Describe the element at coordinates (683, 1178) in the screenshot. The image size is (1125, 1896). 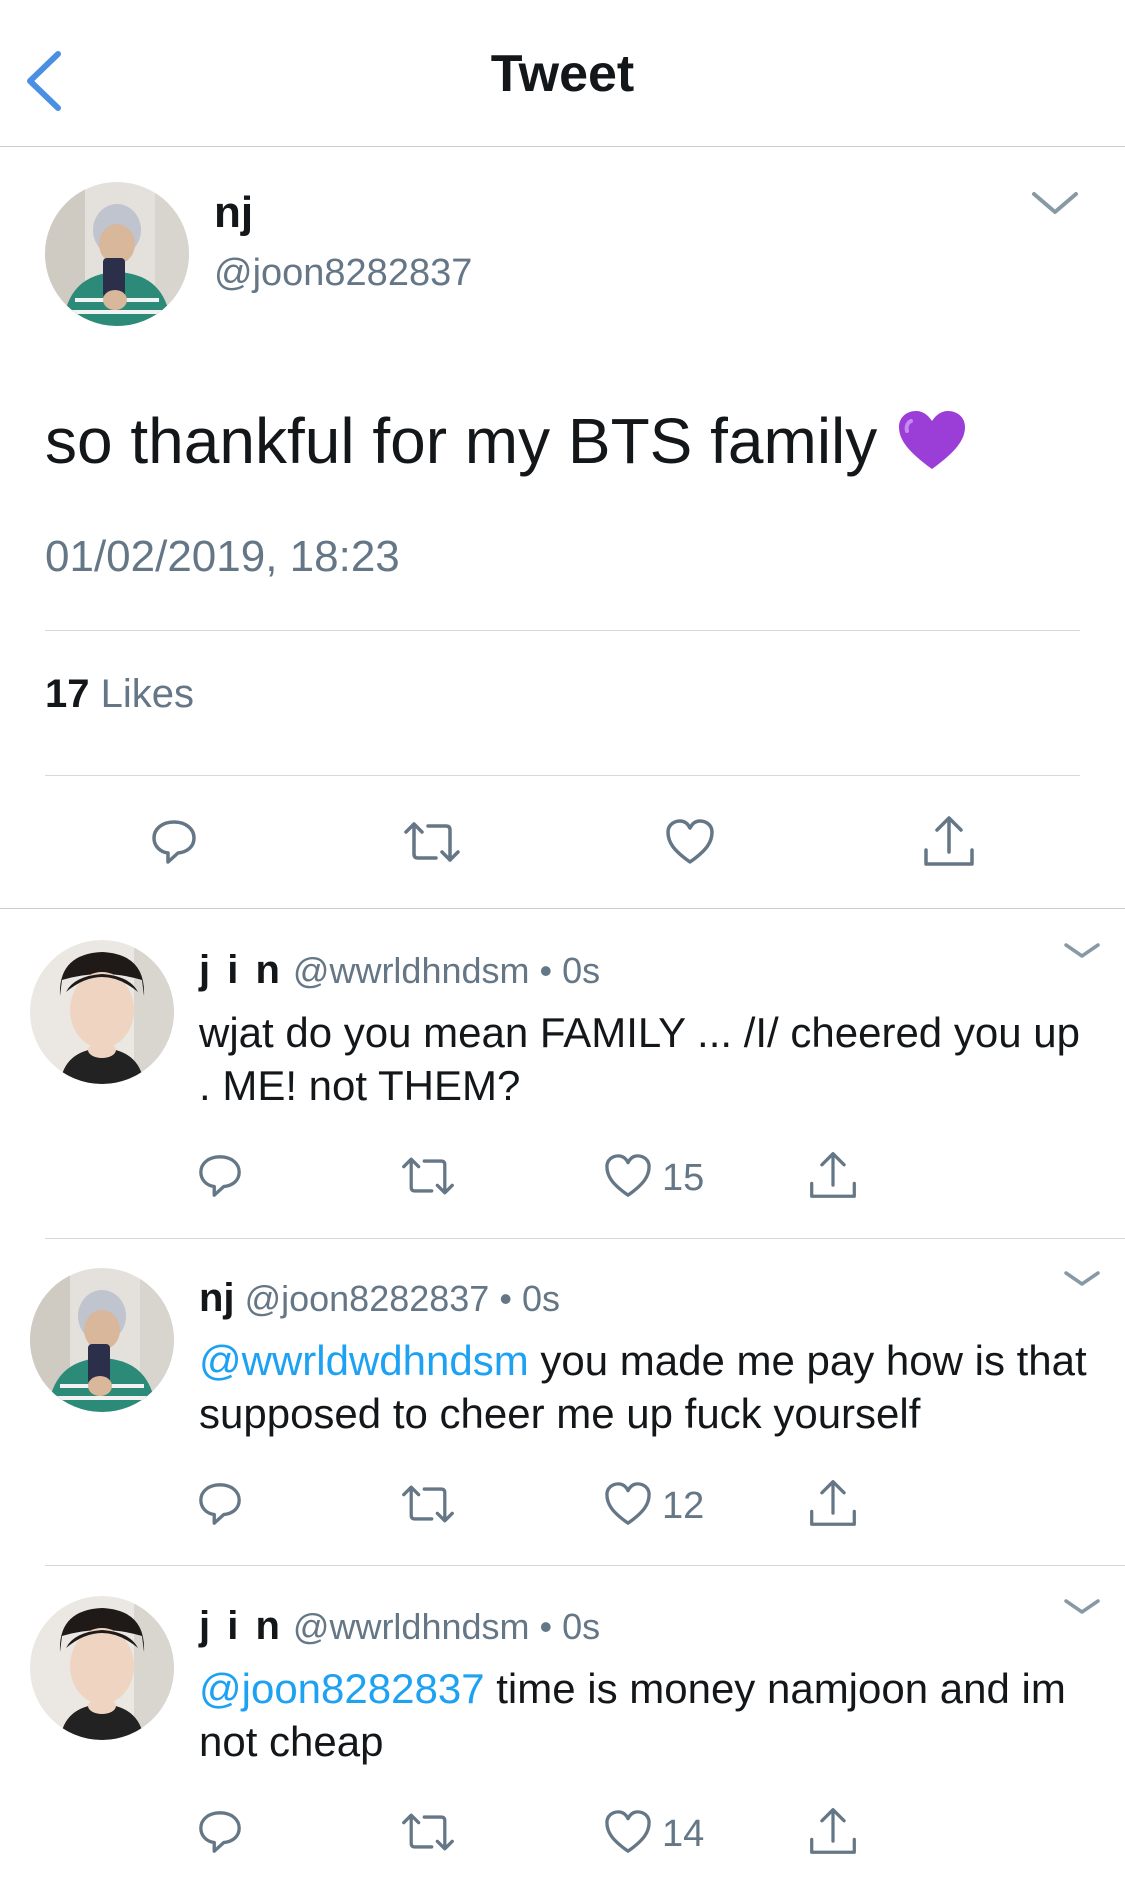
I see `like-count: 15` at that location.